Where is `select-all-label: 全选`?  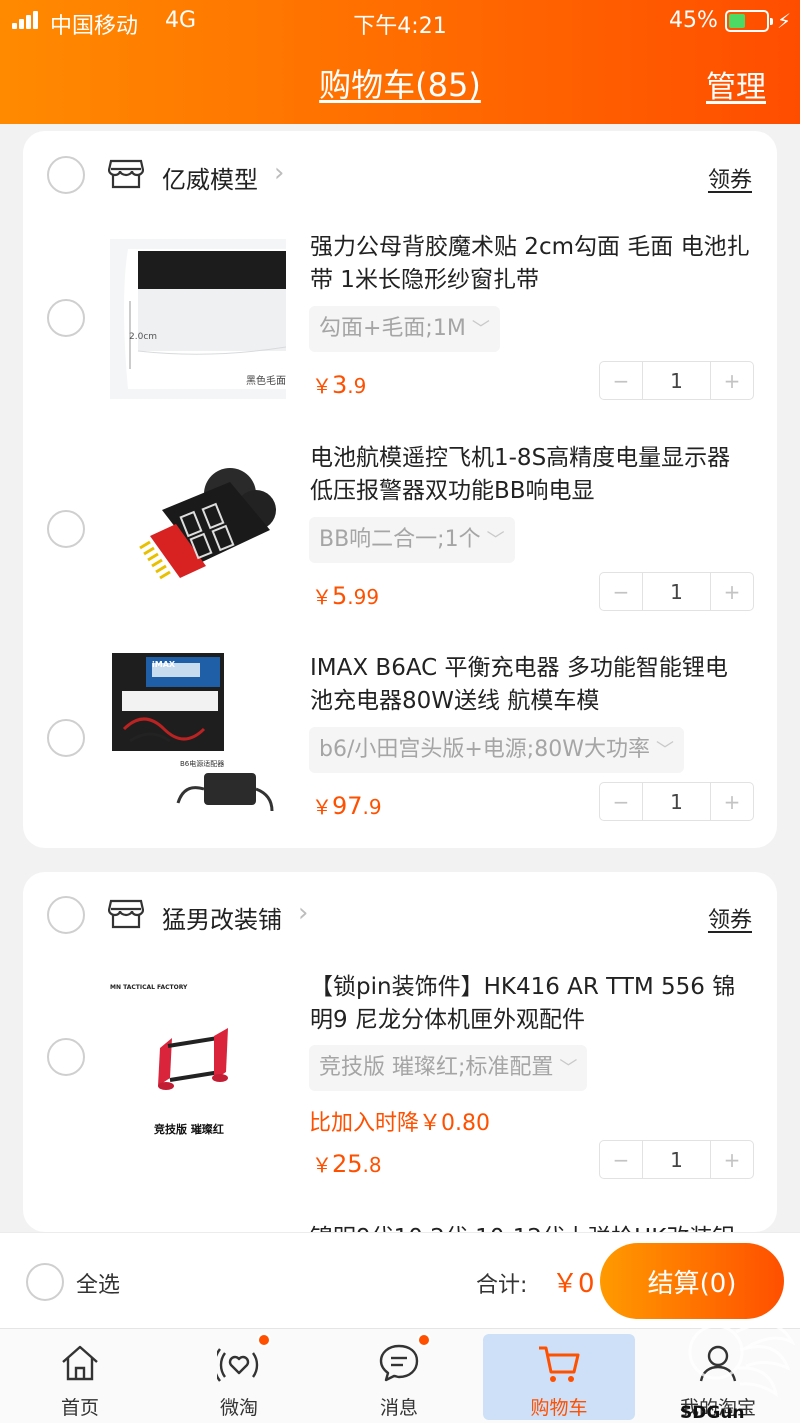 select-all-label: 全选 is located at coordinates (98, 1283).